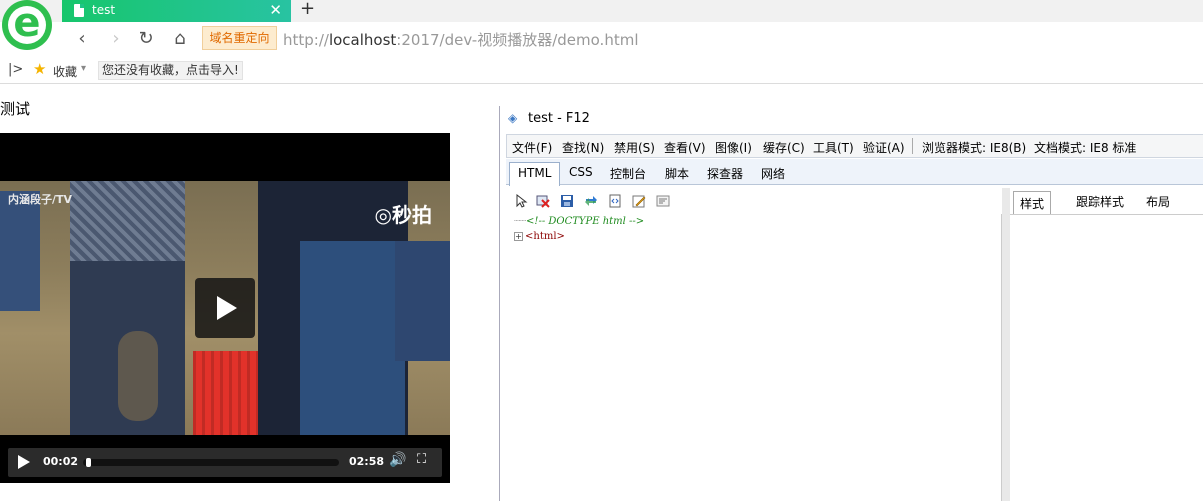 The width and height of the screenshot is (1203, 501). Describe the element at coordinates (15, 109) in the screenshot. I see `page-heading-text: 测试` at that location.